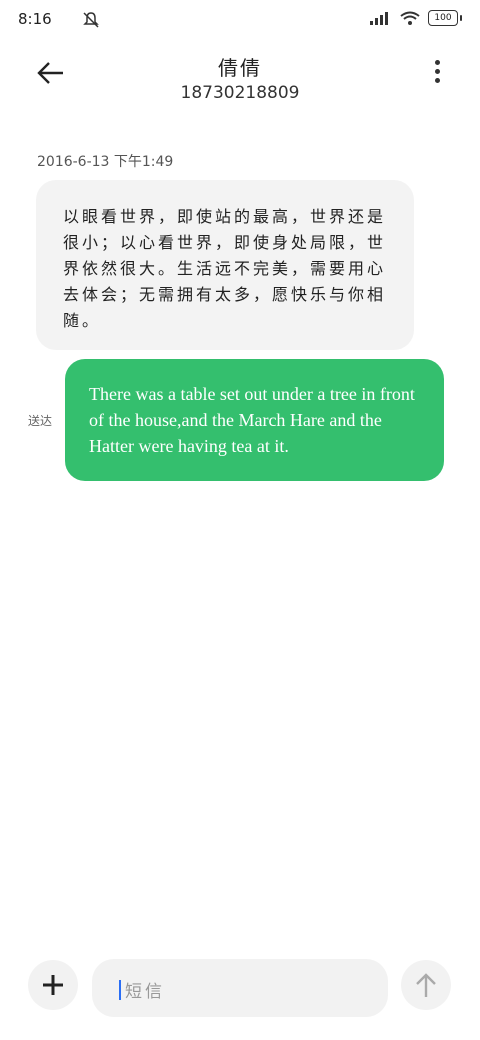  What do you see at coordinates (91, 20) in the screenshot?
I see `mute-icon` at bounding box center [91, 20].